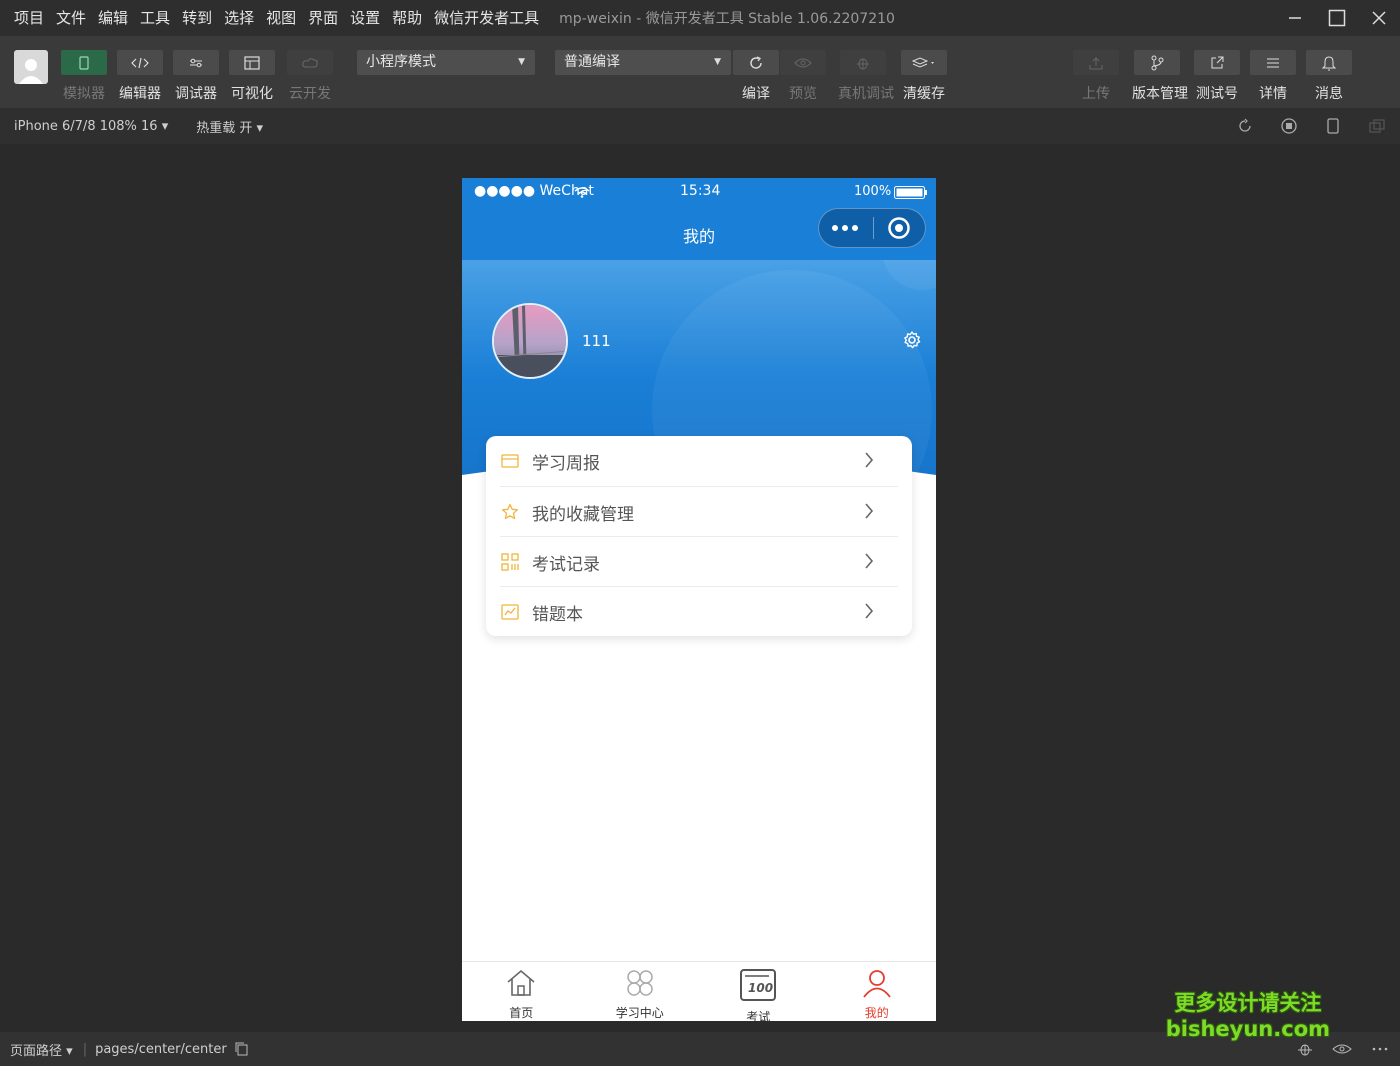  Describe the element at coordinates (281, 18) in the screenshot. I see `menu-view: 视图` at that location.